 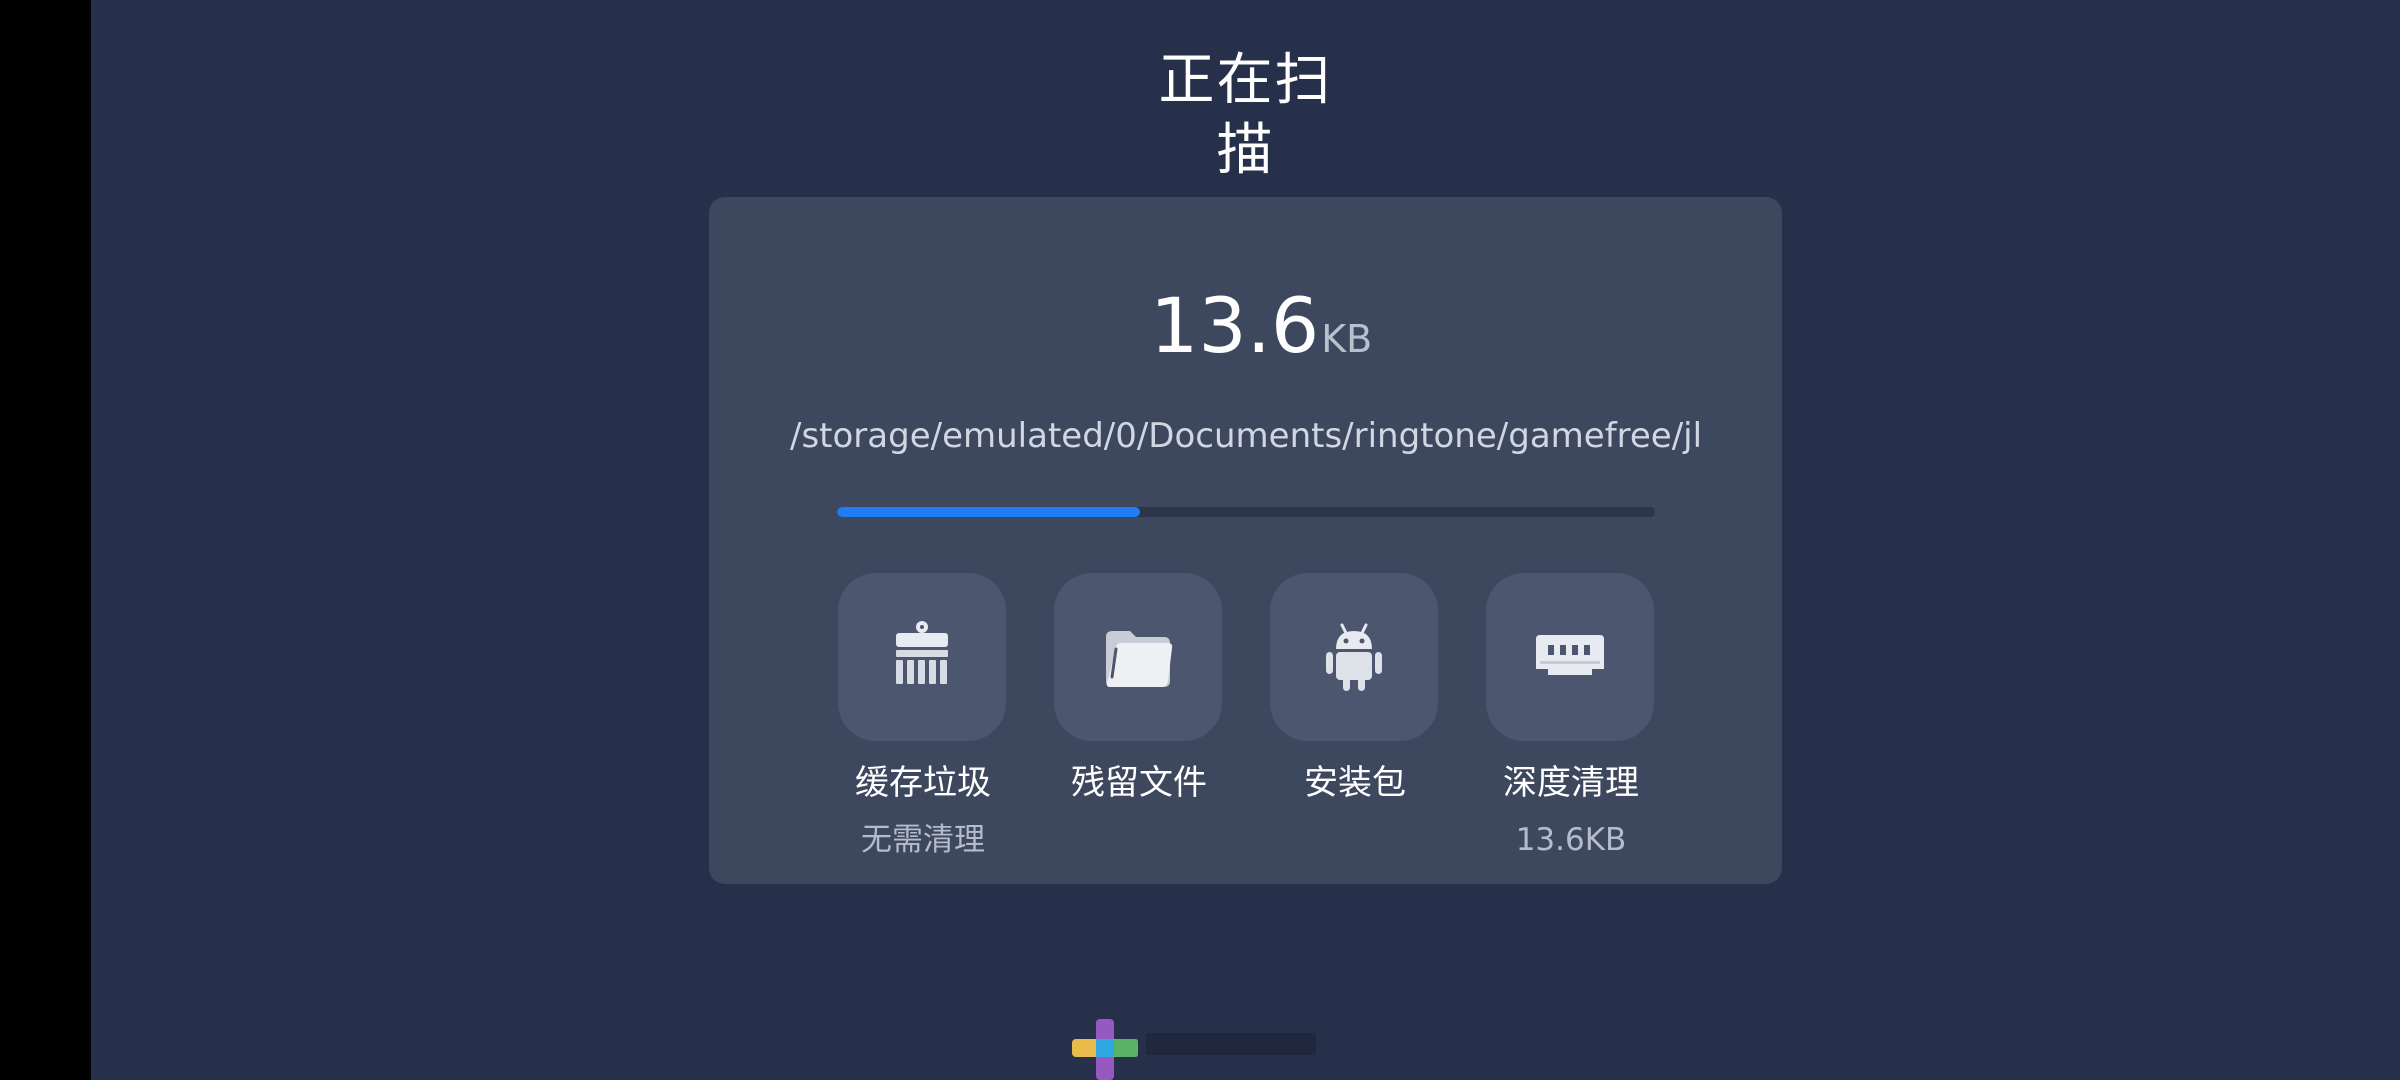 I want to click on category-label: 缓存垃圾, so click(x=923, y=783).